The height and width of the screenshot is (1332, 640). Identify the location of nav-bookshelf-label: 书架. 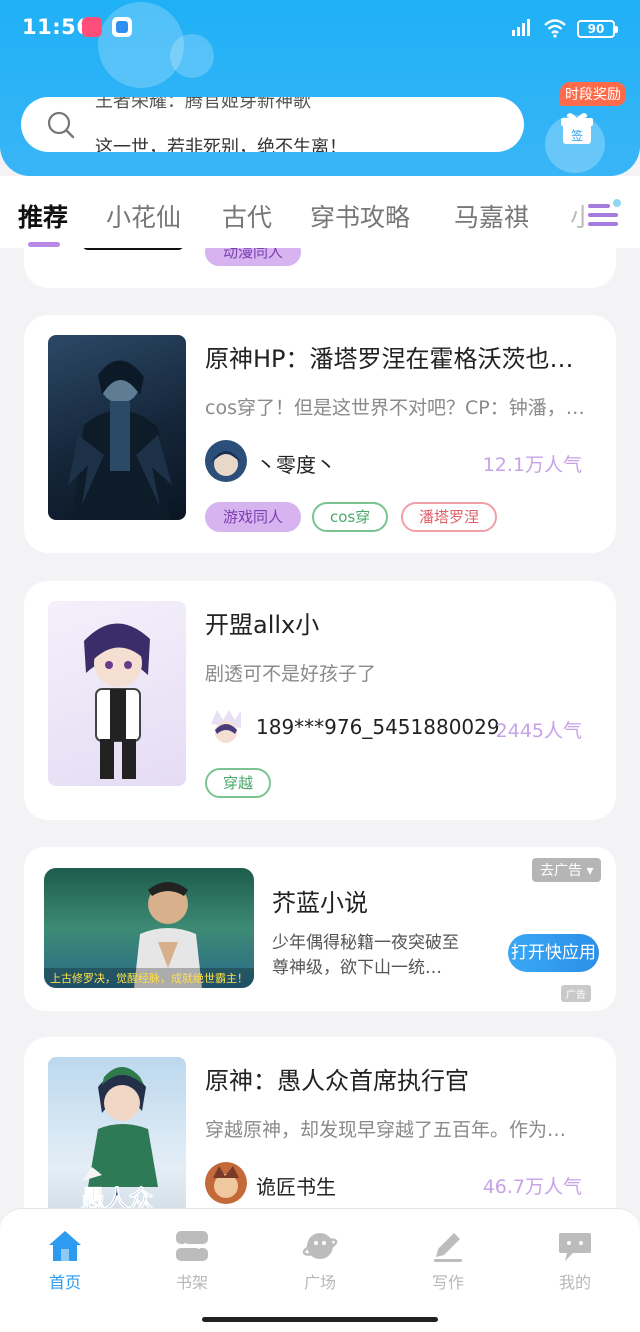
(191, 1282).